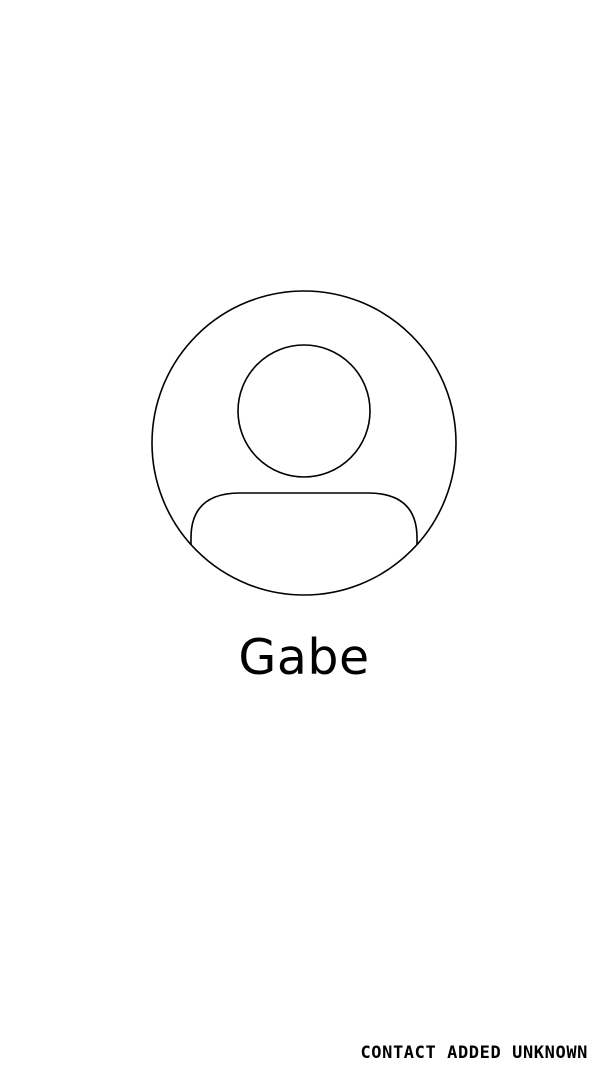 The height and width of the screenshot is (1080, 608). Describe the element at coordinates (304, 657) in the screenshot. I see `contact-name: Gabe` at that location.